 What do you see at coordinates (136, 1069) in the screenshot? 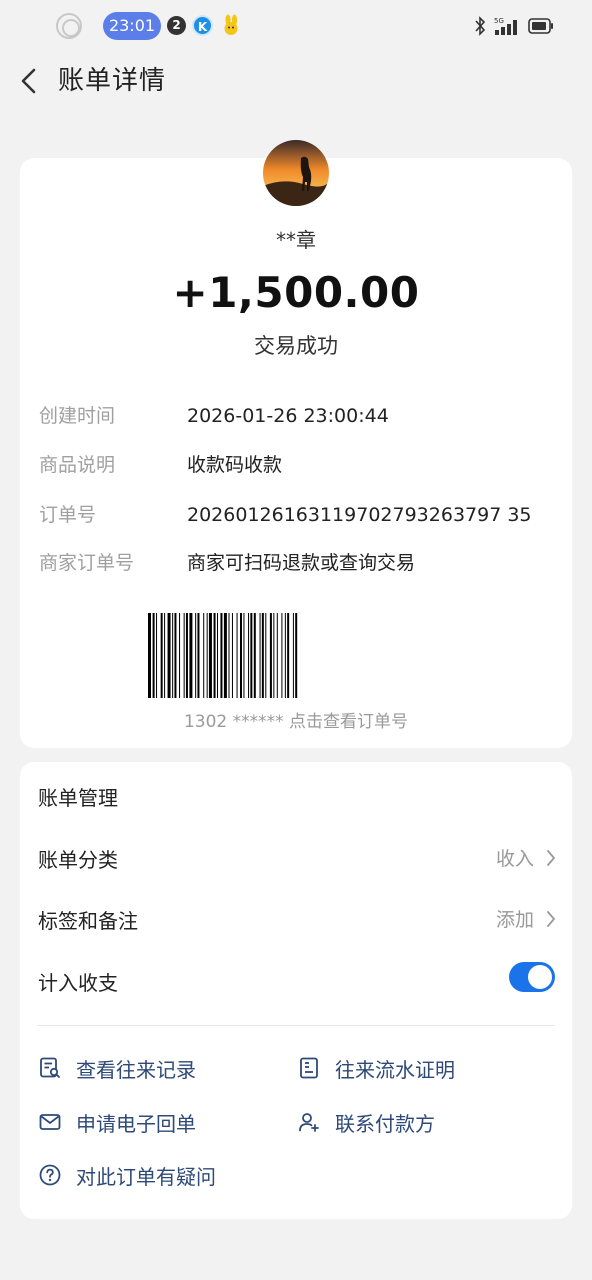
I see `view-records-label: 查看往来记录` at bounding box center [136, 1069].